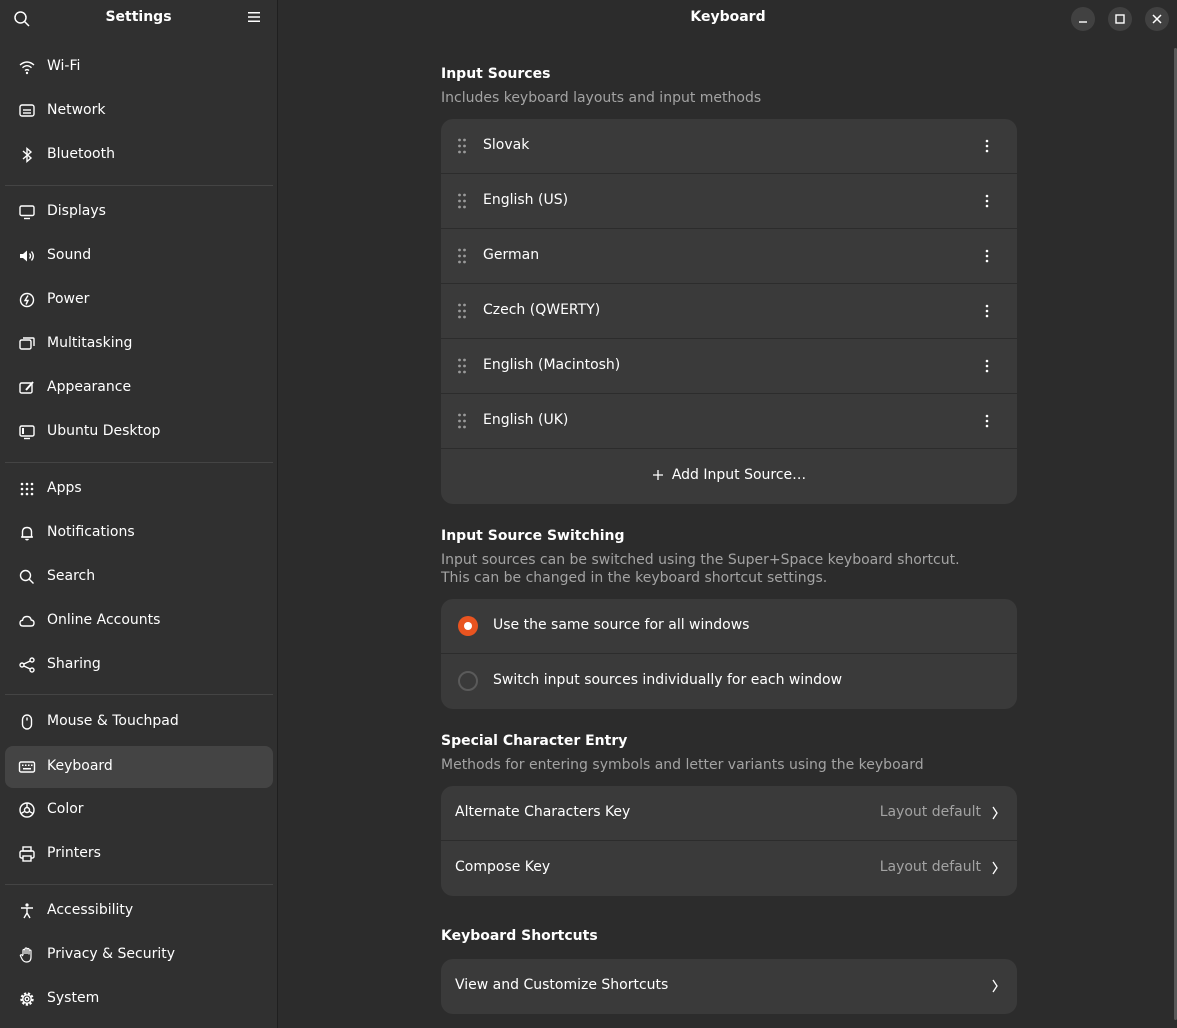 This screenshot has width=1177, height=1028. What do you see at coordinates (1120, 19) in the screenshot?
I see `maximize-button` at bounding box center [1120, 19].